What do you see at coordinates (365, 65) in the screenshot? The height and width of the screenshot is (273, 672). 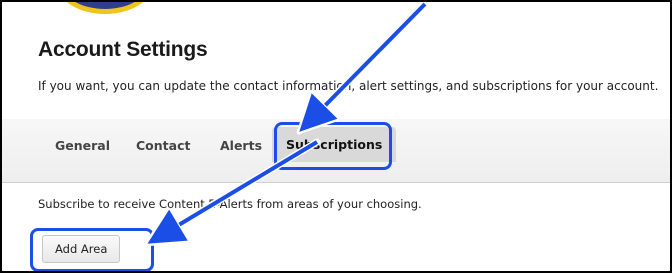 I see `arrow-to-subscriptions-tab-stroke` at bounding box center [365, 65].